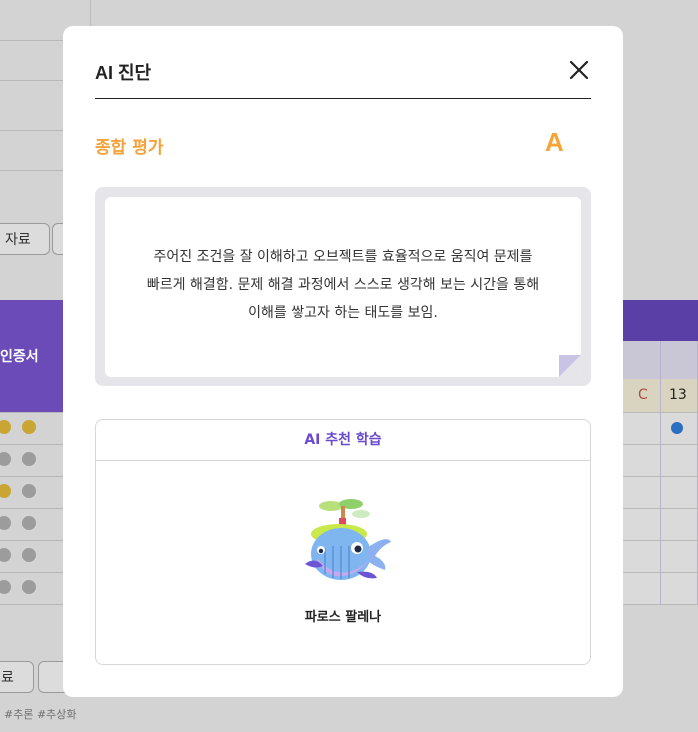 This screenshot has height=732, width=698. I want to click on close-button, so click(579, 70).